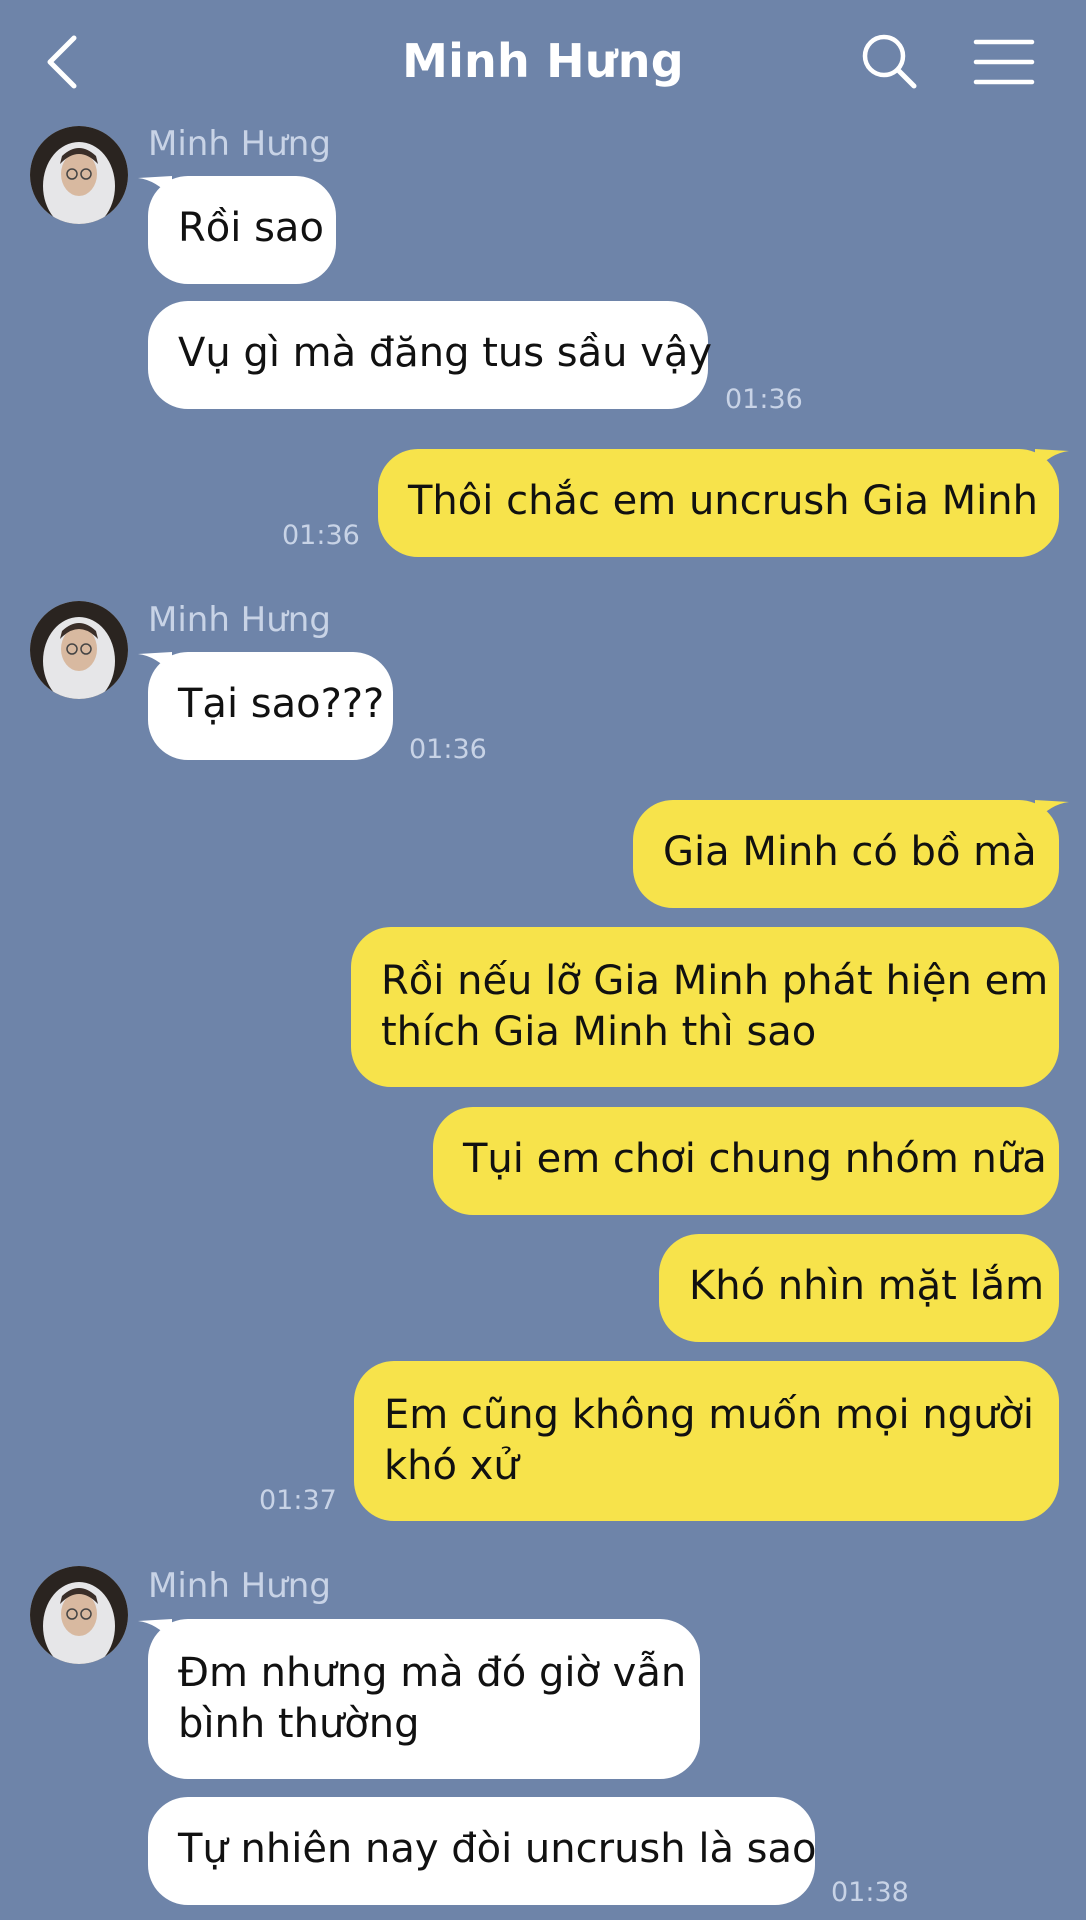  Describe the element at coordinates (451, 1466) in the screenshot. I see `message-text-line: khó xử` at that location.